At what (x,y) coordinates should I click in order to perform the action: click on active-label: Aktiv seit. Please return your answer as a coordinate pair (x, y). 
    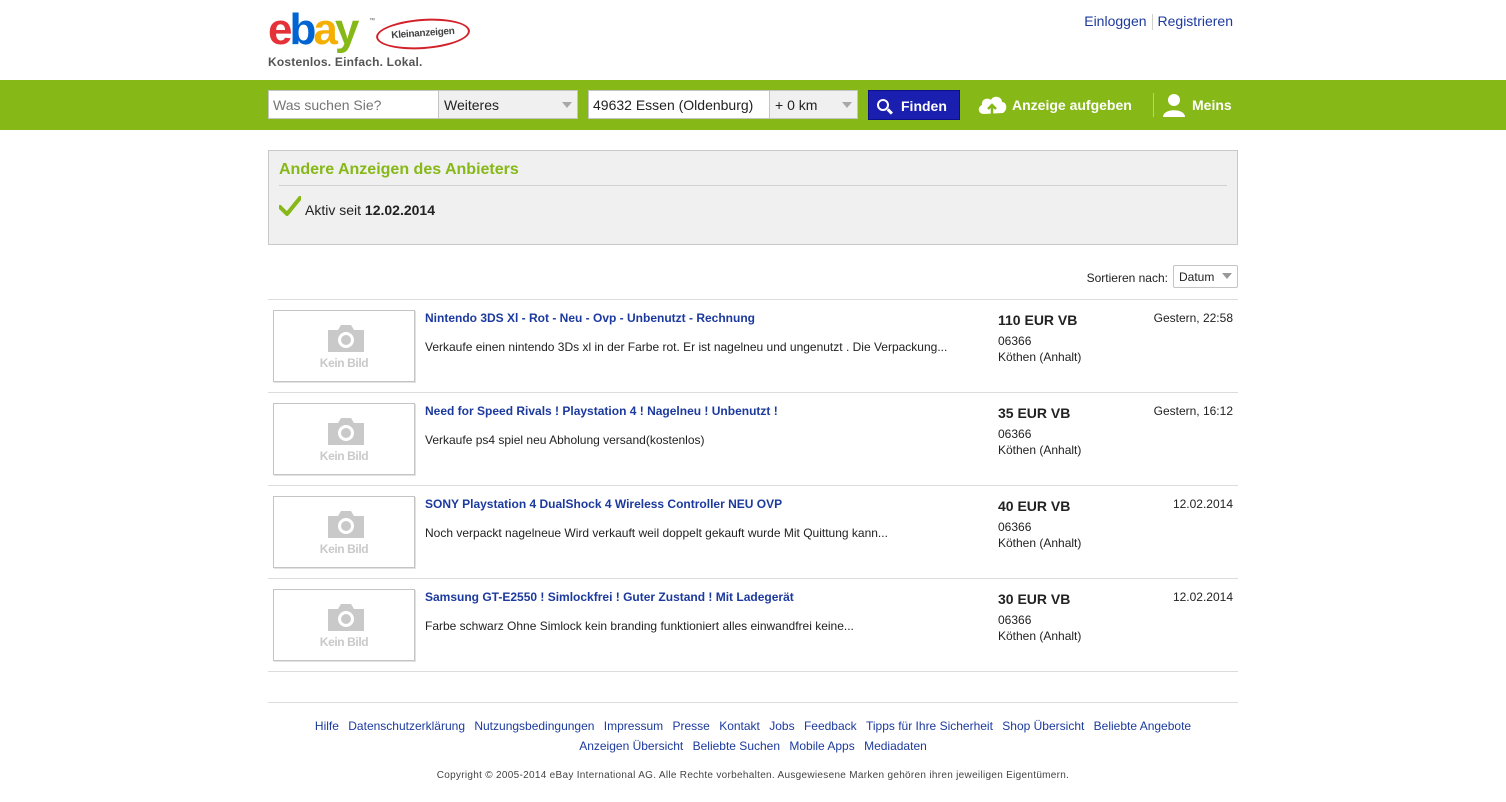
    Looking at the image, I should click on (333, 210).